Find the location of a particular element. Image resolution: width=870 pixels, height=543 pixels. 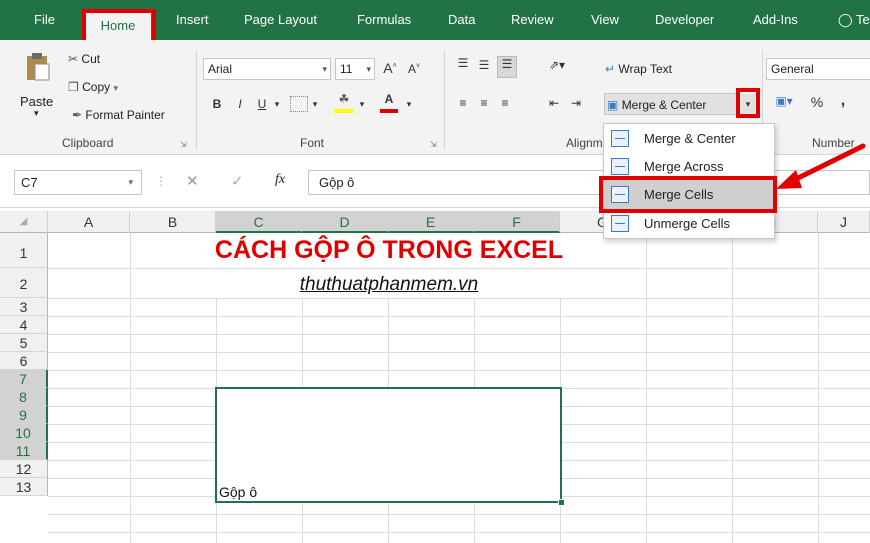

align-bottom-icon: ☰ is located at coordinates (507, 67).